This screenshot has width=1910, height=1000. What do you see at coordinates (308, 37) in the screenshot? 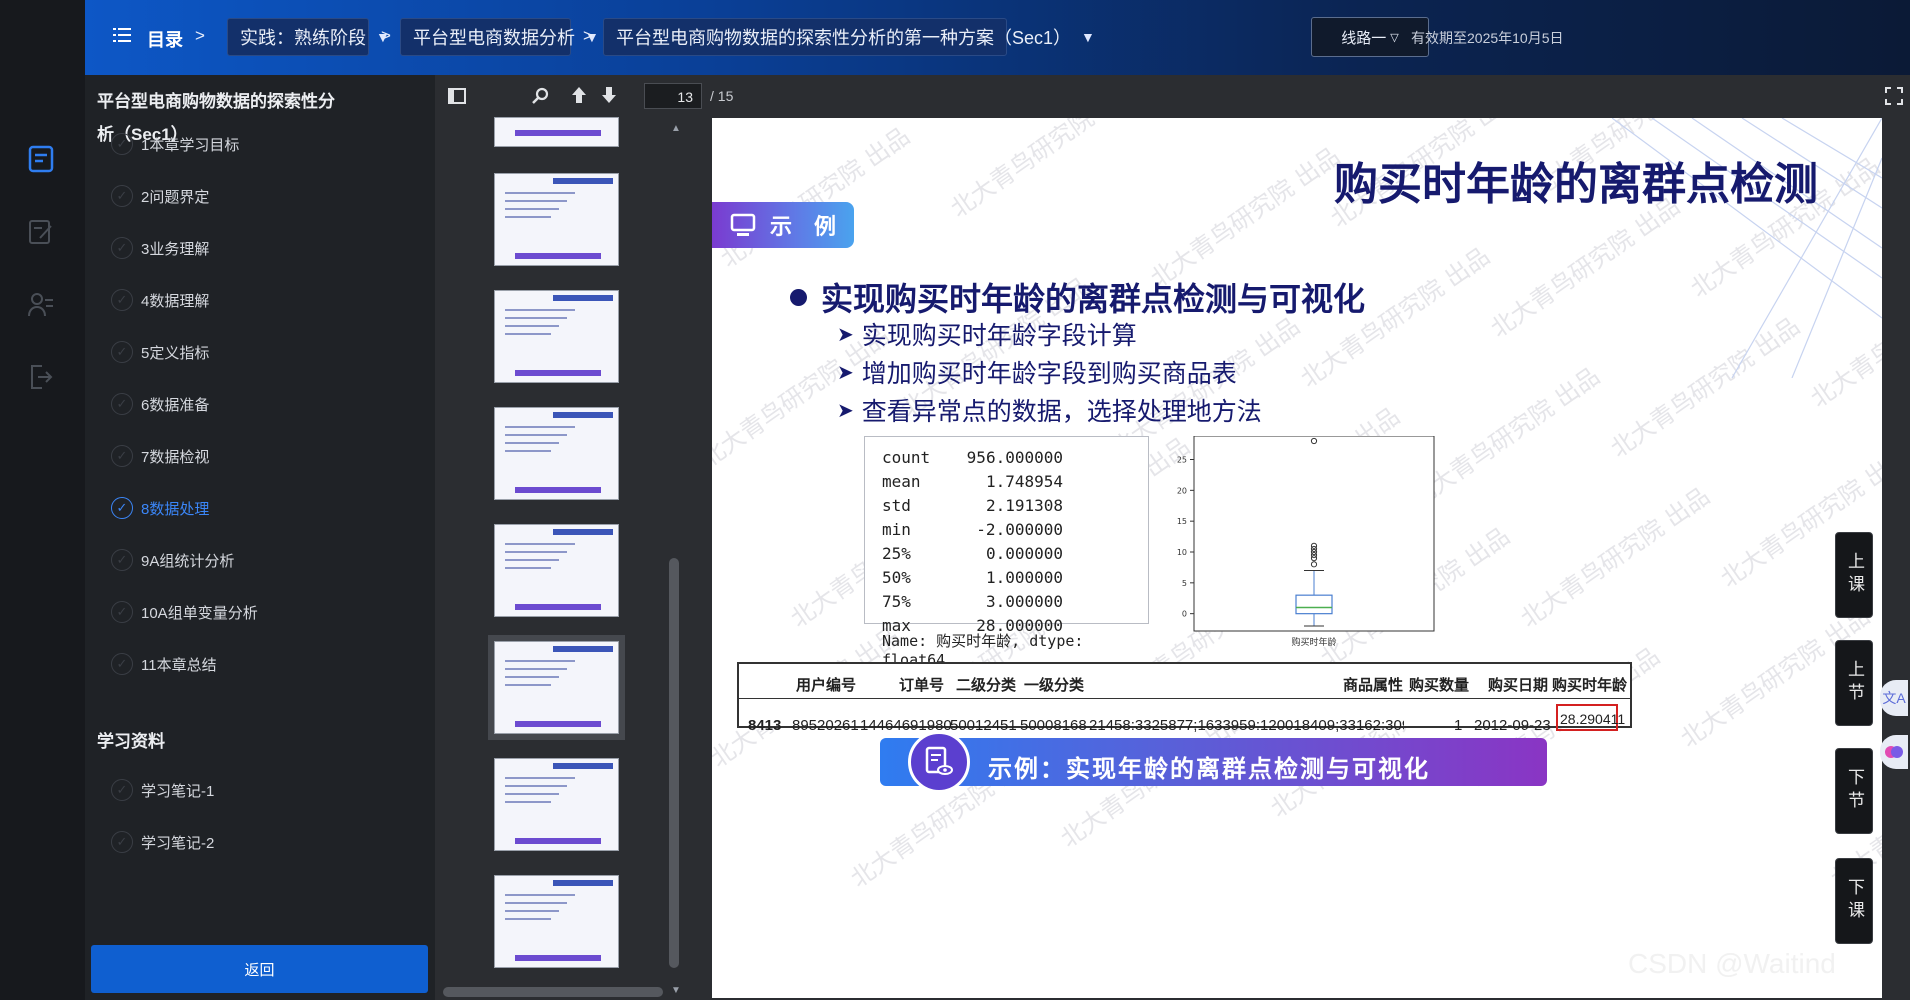
I see `crumb-stage-select: 实践：熟练阶段 ▼` at bounding box center [308, 37].